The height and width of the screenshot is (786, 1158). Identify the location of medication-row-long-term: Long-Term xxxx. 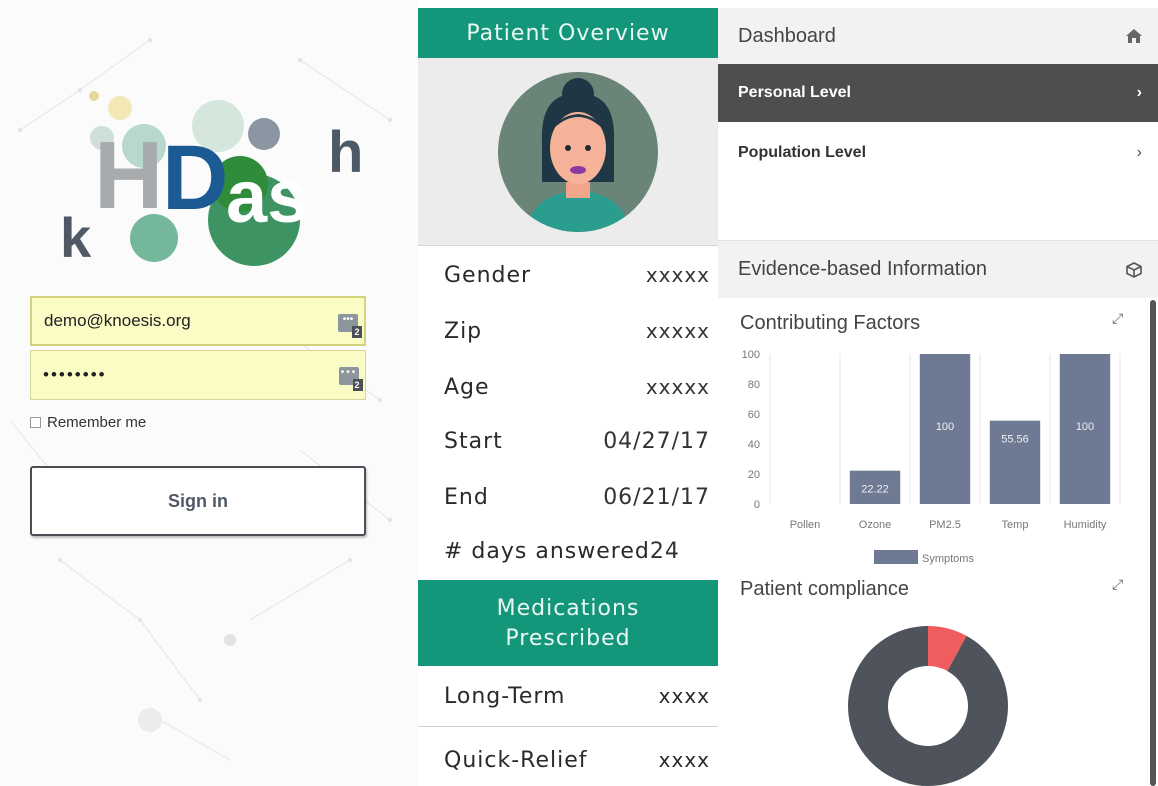
(568, 696).